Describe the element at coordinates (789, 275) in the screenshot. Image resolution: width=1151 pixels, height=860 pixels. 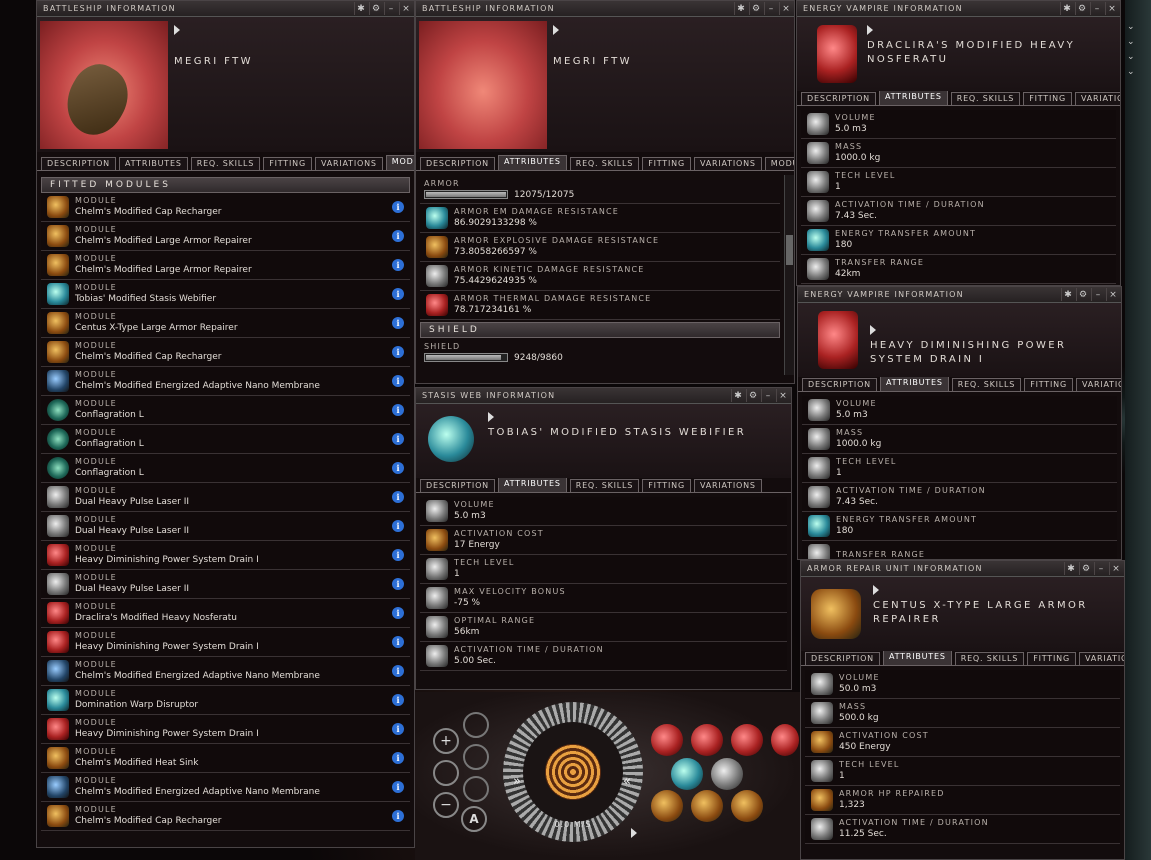
I see `scrollbar` at that location.